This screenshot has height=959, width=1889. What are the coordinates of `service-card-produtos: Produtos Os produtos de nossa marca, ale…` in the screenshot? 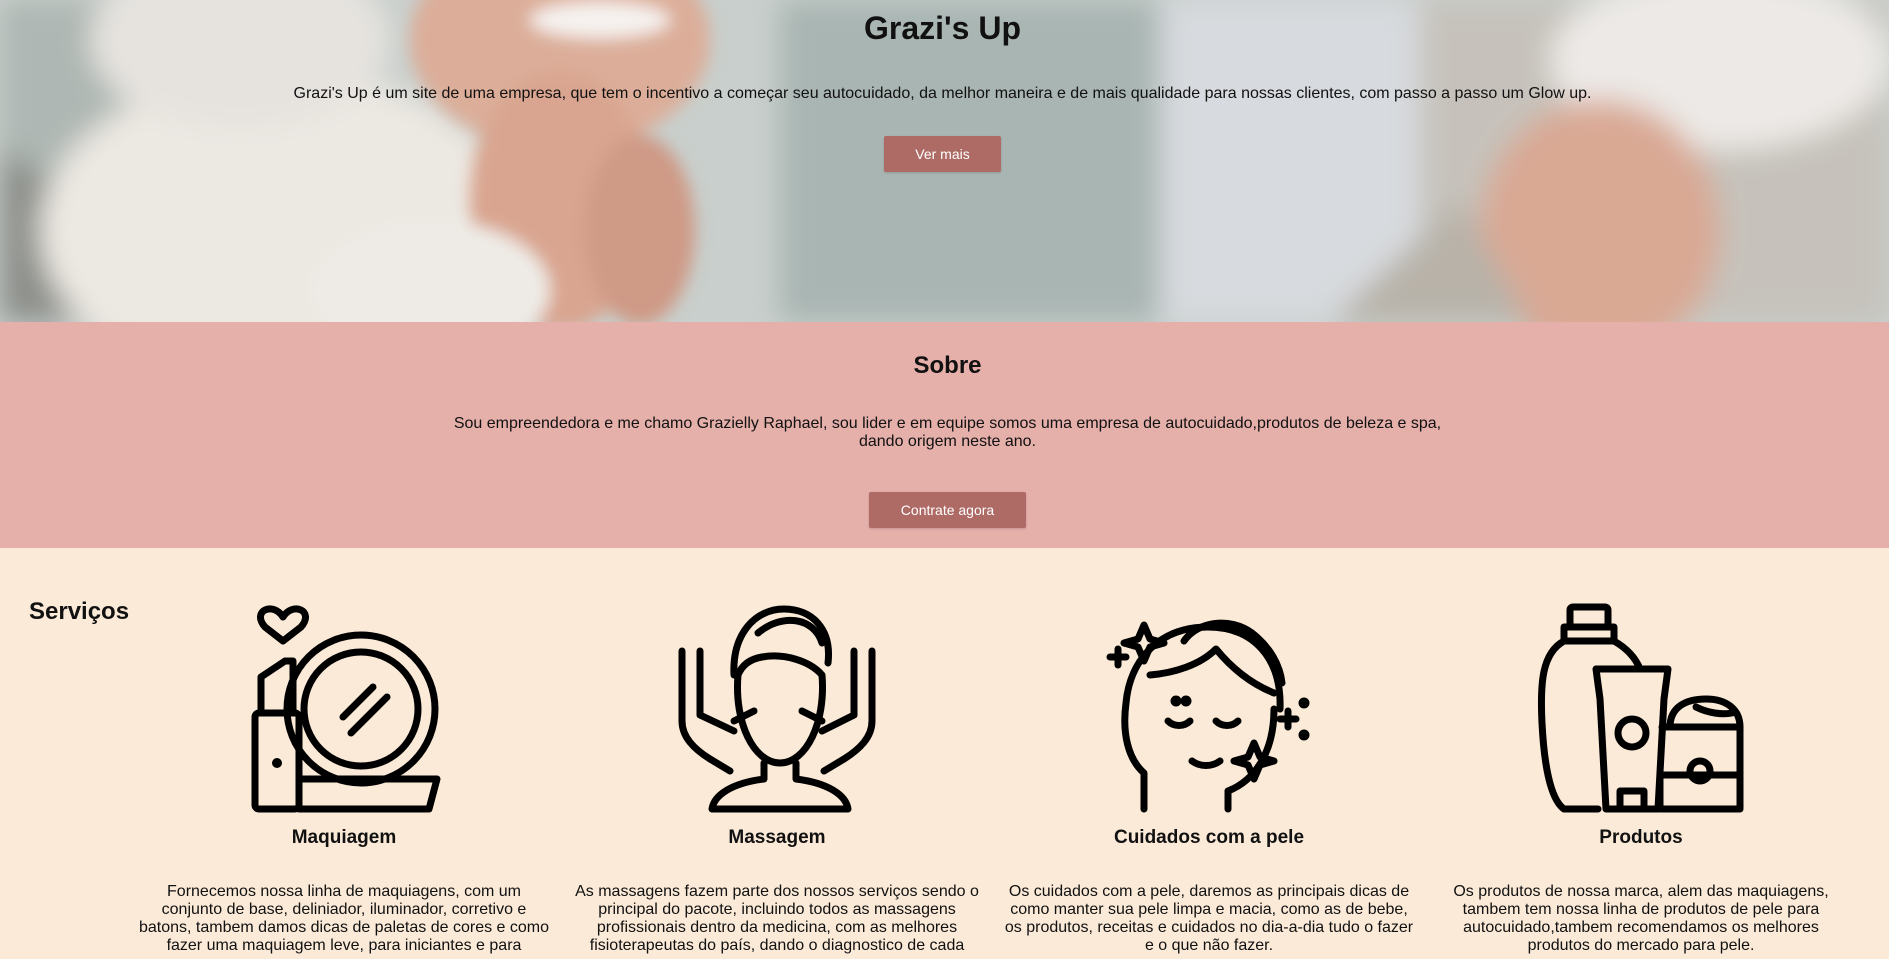 It's located at (1641, 779).